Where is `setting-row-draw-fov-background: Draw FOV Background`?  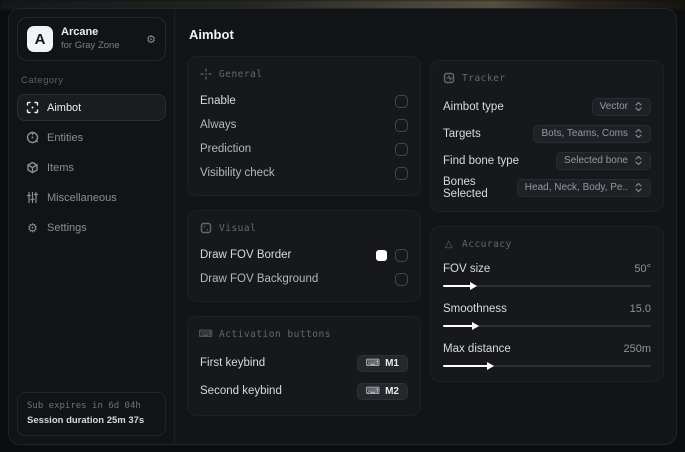 setting-row-draw-fov-background: Draw FOV Background is located at coordinates (304, 279).